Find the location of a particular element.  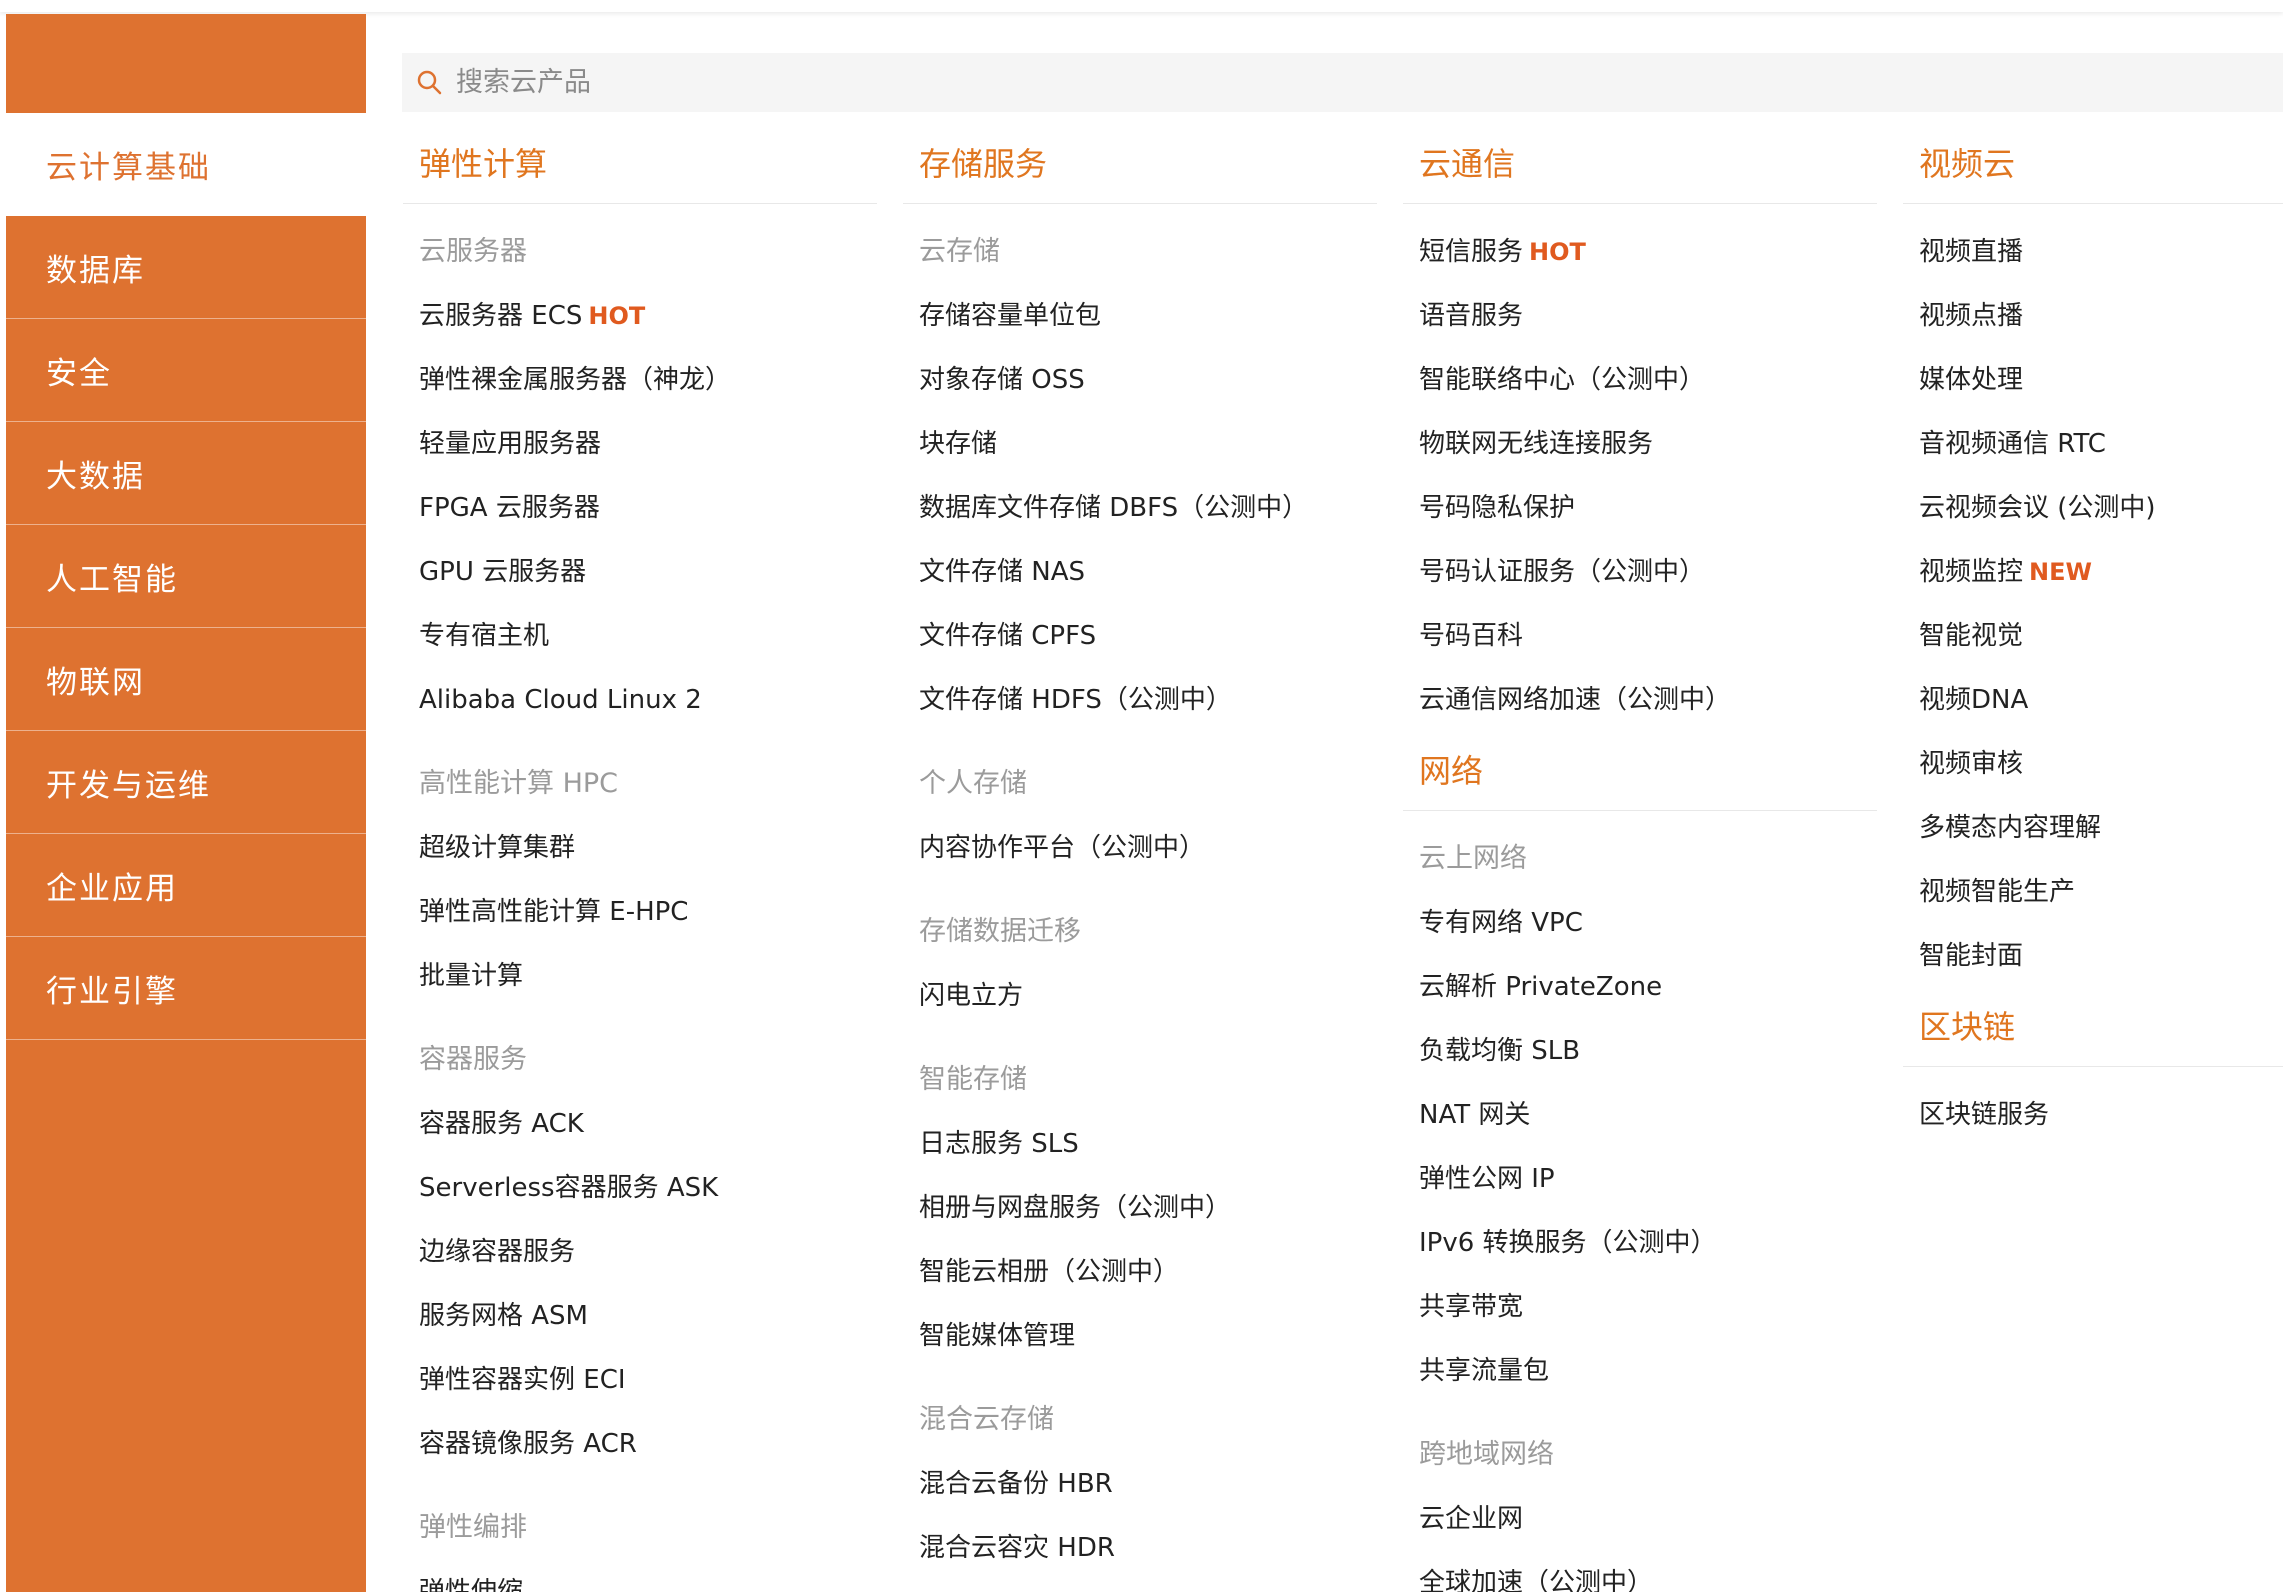

product-link: 号码认证服务（公测中） is located at coordinates (1640, 572).